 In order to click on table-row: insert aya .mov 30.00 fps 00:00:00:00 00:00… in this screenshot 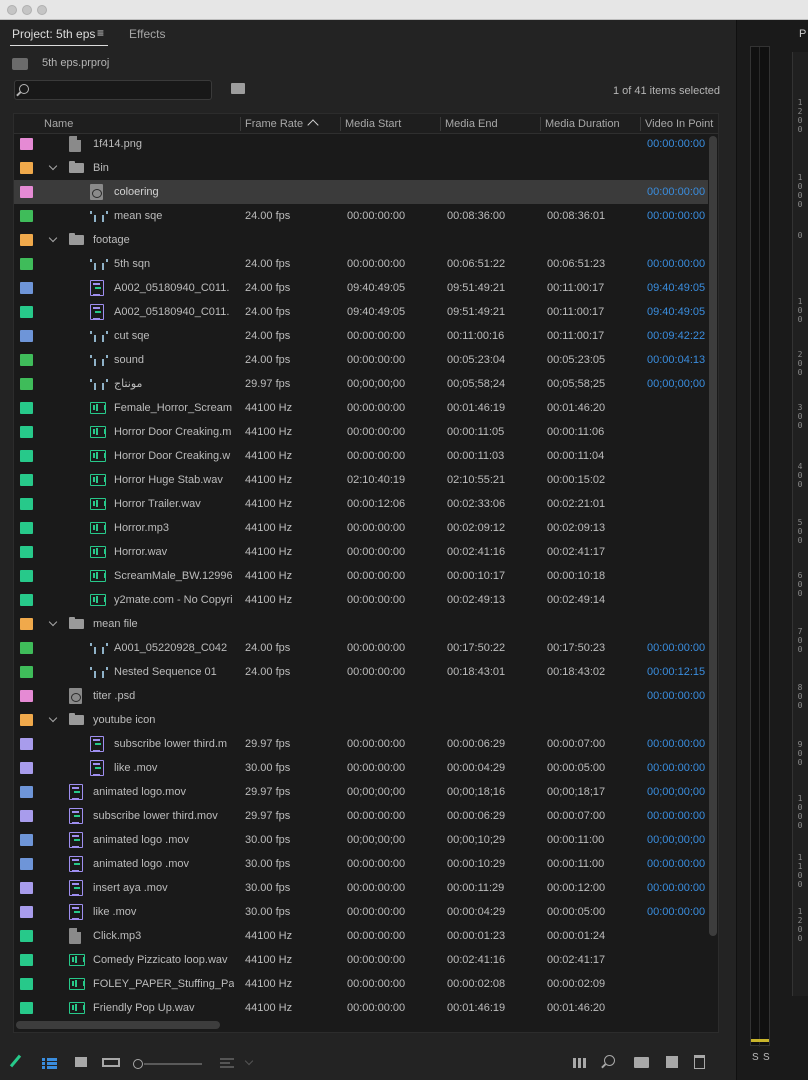, I will do `click(361, 888)`.